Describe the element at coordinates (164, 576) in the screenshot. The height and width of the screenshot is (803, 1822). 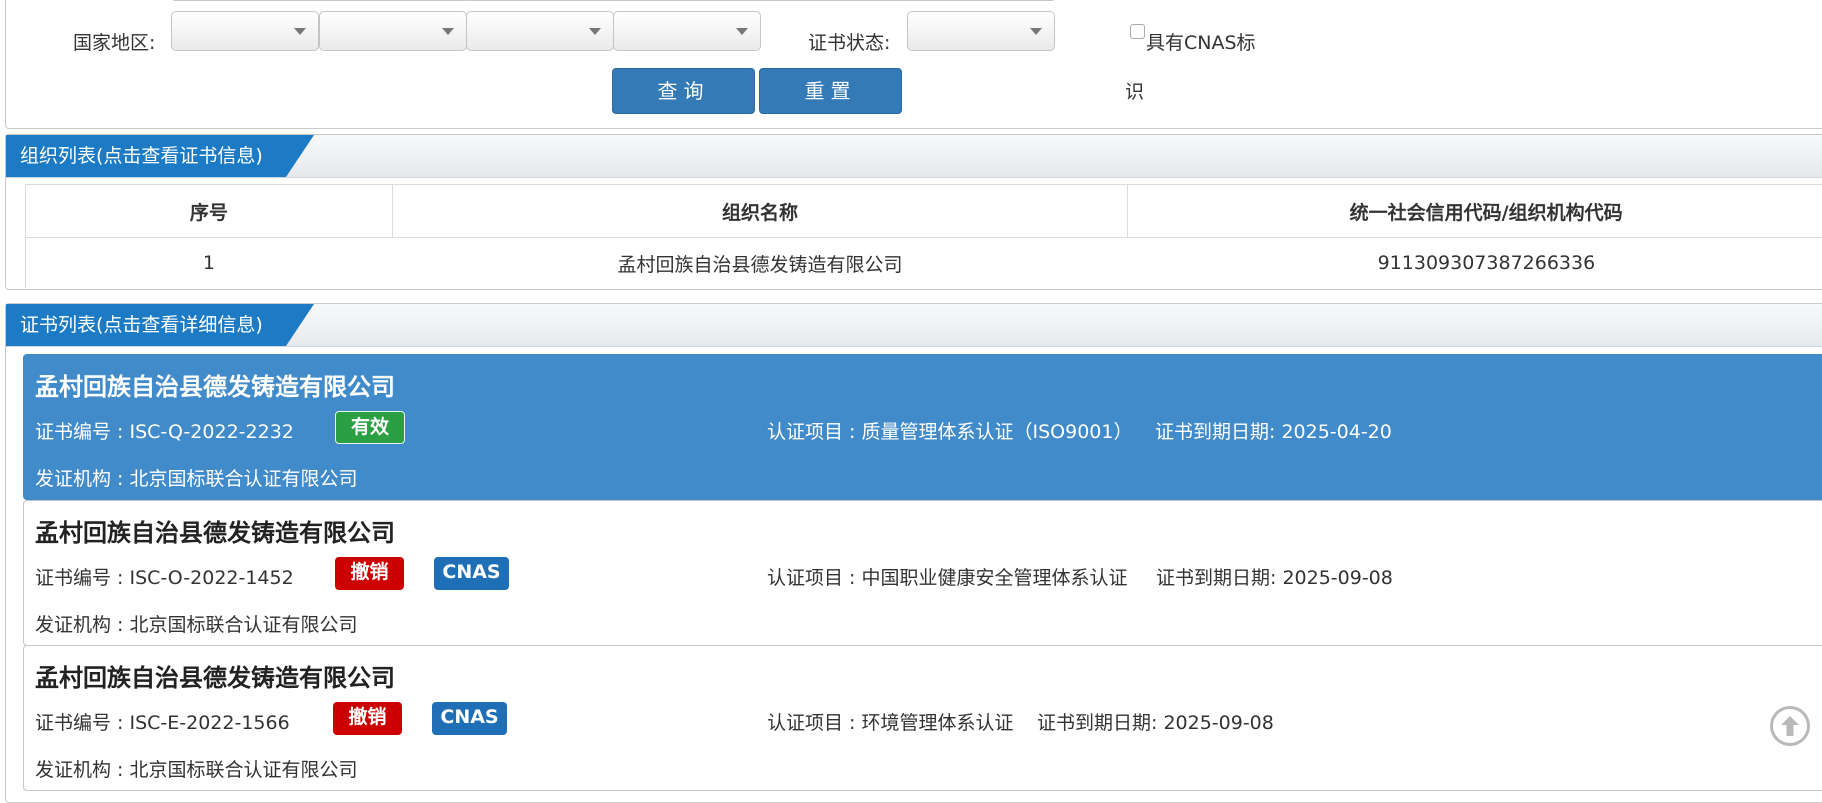
I see `cert-number: 证书编号 : ISC-O-2022-1452` at that location.